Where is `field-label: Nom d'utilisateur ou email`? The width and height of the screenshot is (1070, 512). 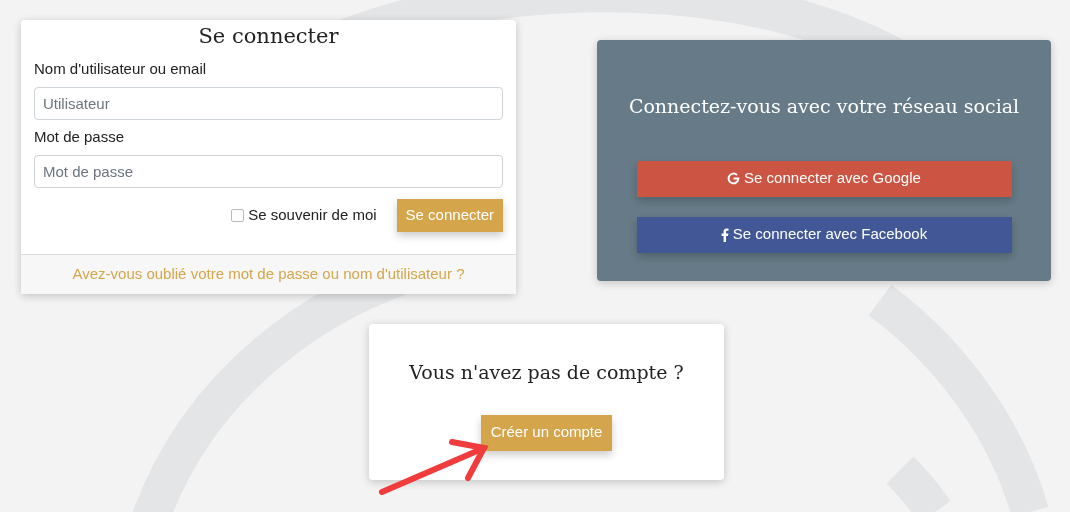 field-label: Nom d'utilisateur ou email is located at coordinates (121, 69).